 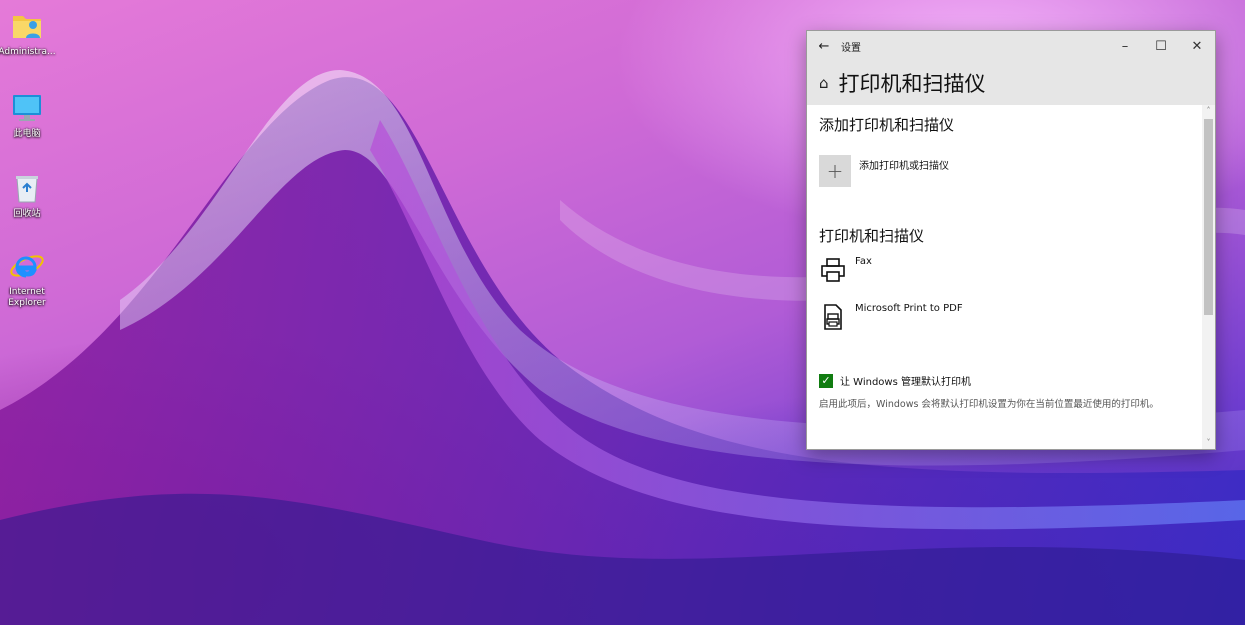 I want to click on pdf-printer-icon, so click(x=833, y=317).